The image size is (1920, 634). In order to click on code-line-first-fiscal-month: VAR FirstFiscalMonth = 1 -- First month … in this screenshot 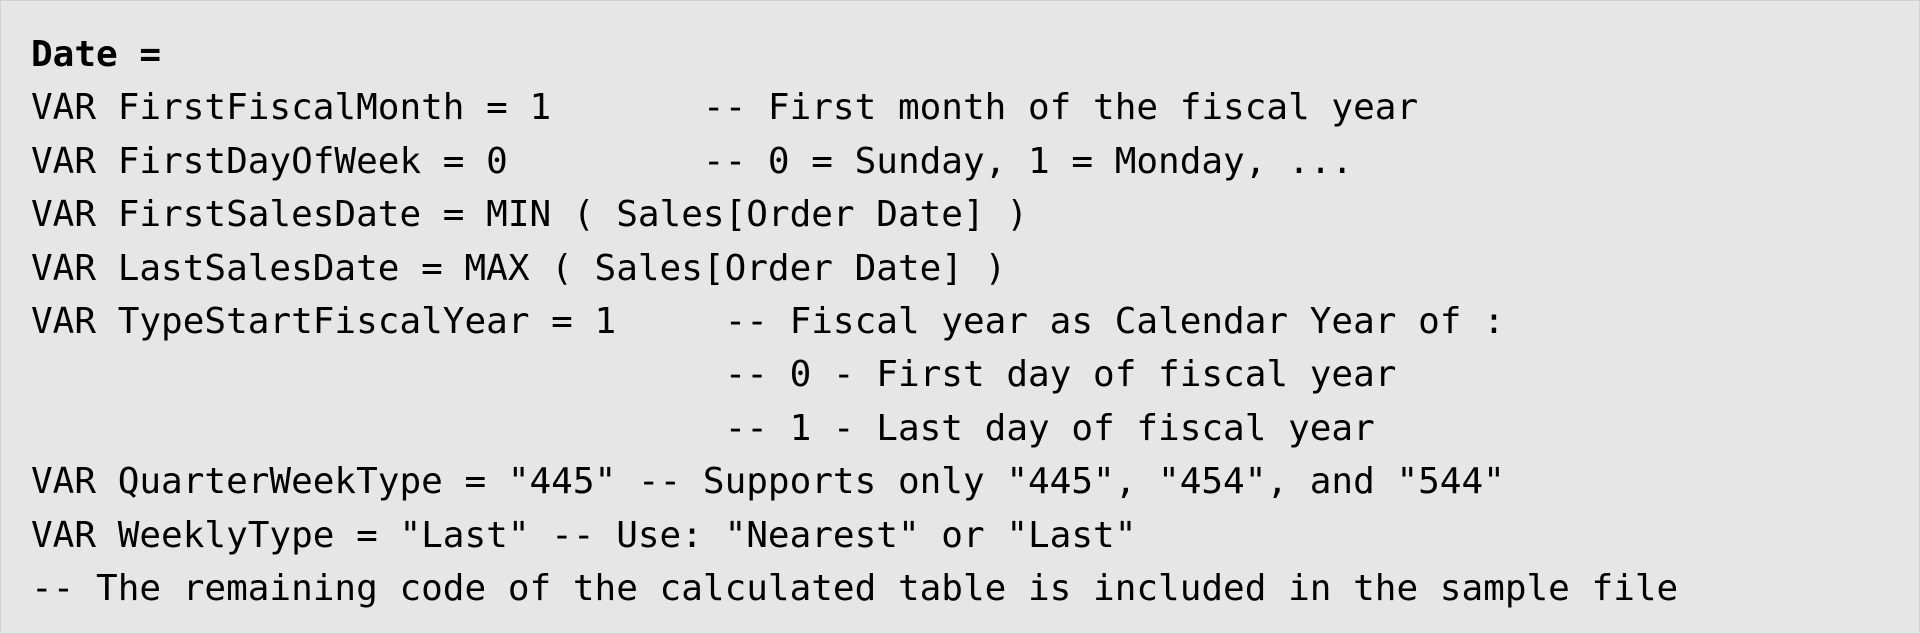, I will do `click(725, 108)`.